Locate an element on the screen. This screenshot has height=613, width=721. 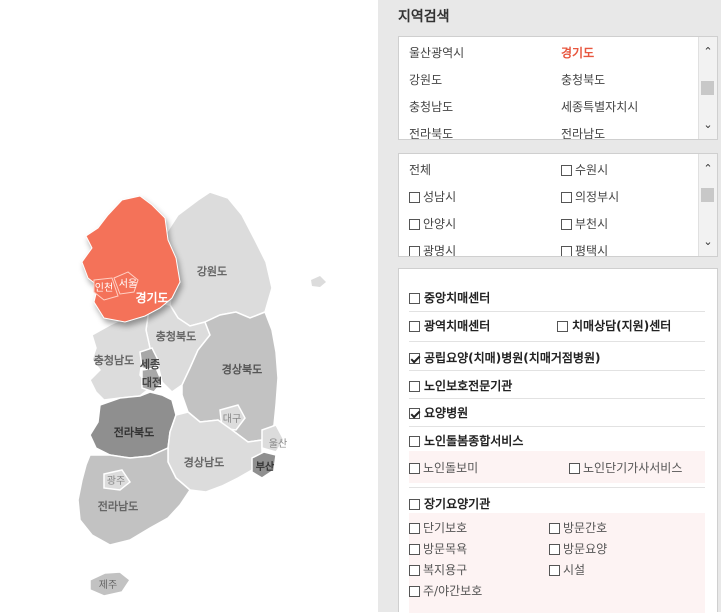
longterm-sub-item: 방문간호 is located at coordinates (578, 527).